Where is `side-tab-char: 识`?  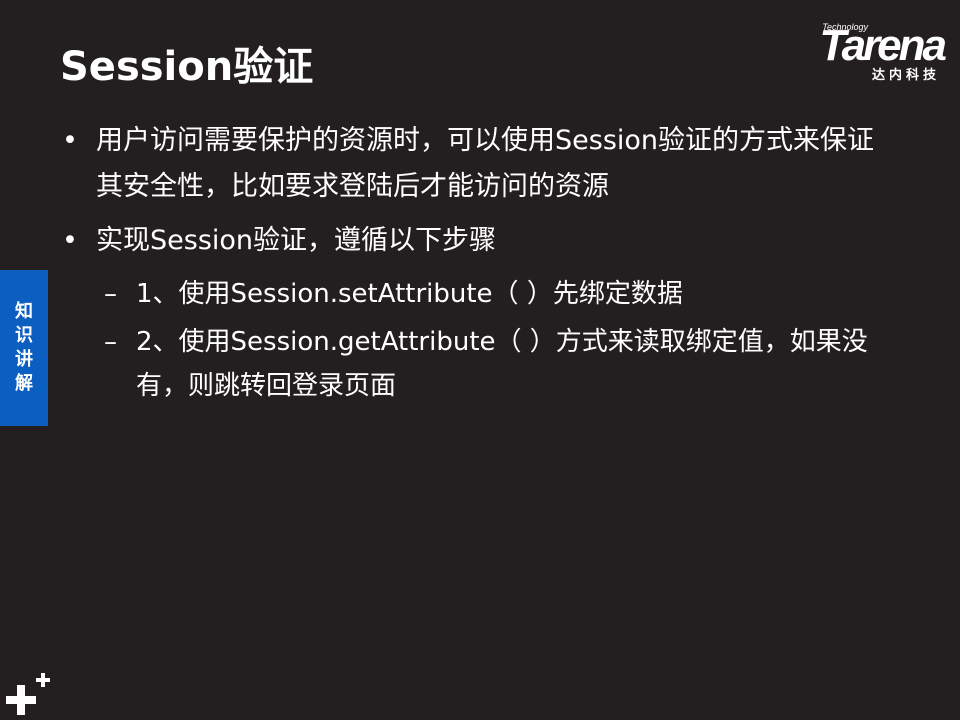 side-tab-char: 识 is located at coordinates (24, 335).